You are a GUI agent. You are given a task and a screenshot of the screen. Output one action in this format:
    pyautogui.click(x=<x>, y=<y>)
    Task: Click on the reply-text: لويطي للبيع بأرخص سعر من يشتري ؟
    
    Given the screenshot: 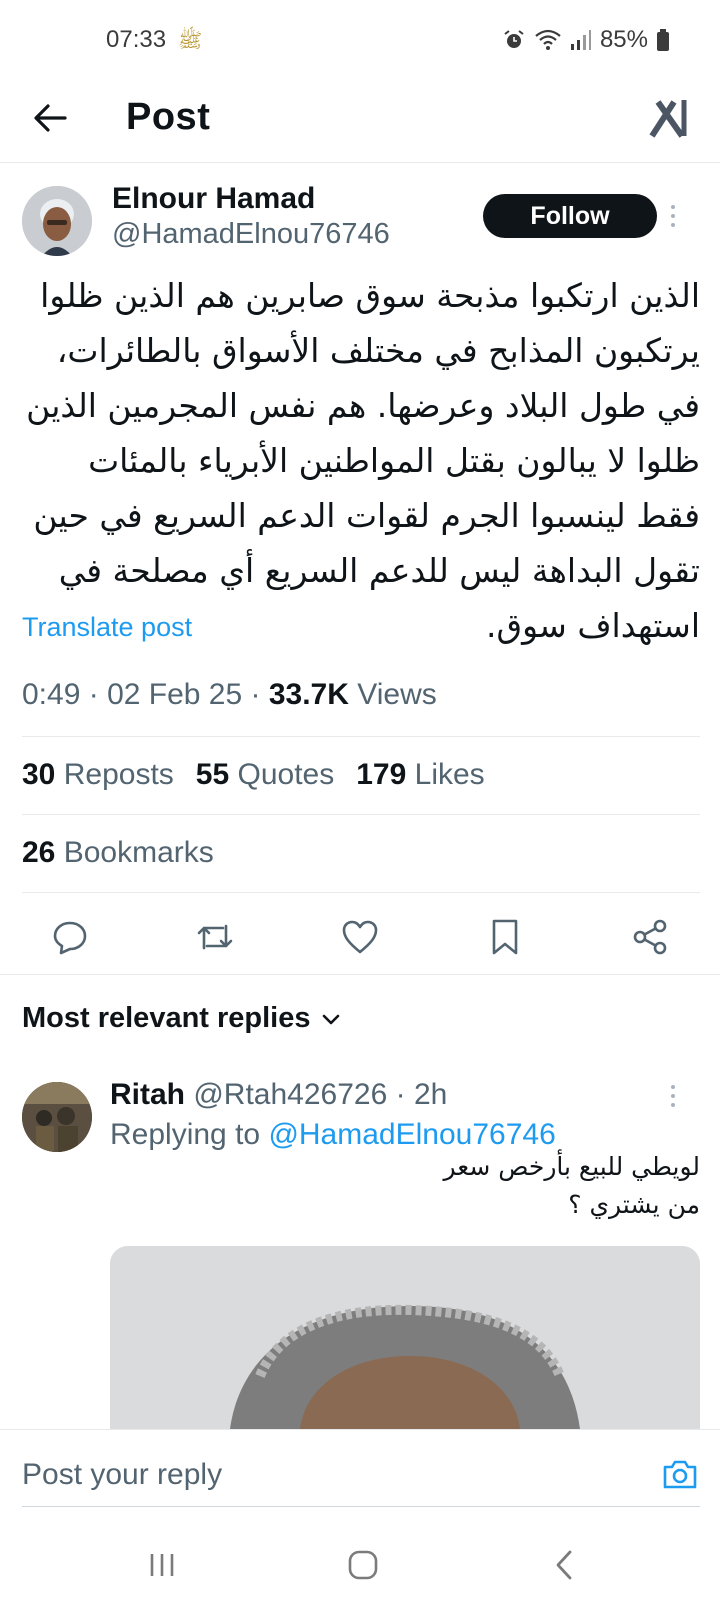 What is the action you would take?
    pyautogui.click(x=410, y=1186)
    